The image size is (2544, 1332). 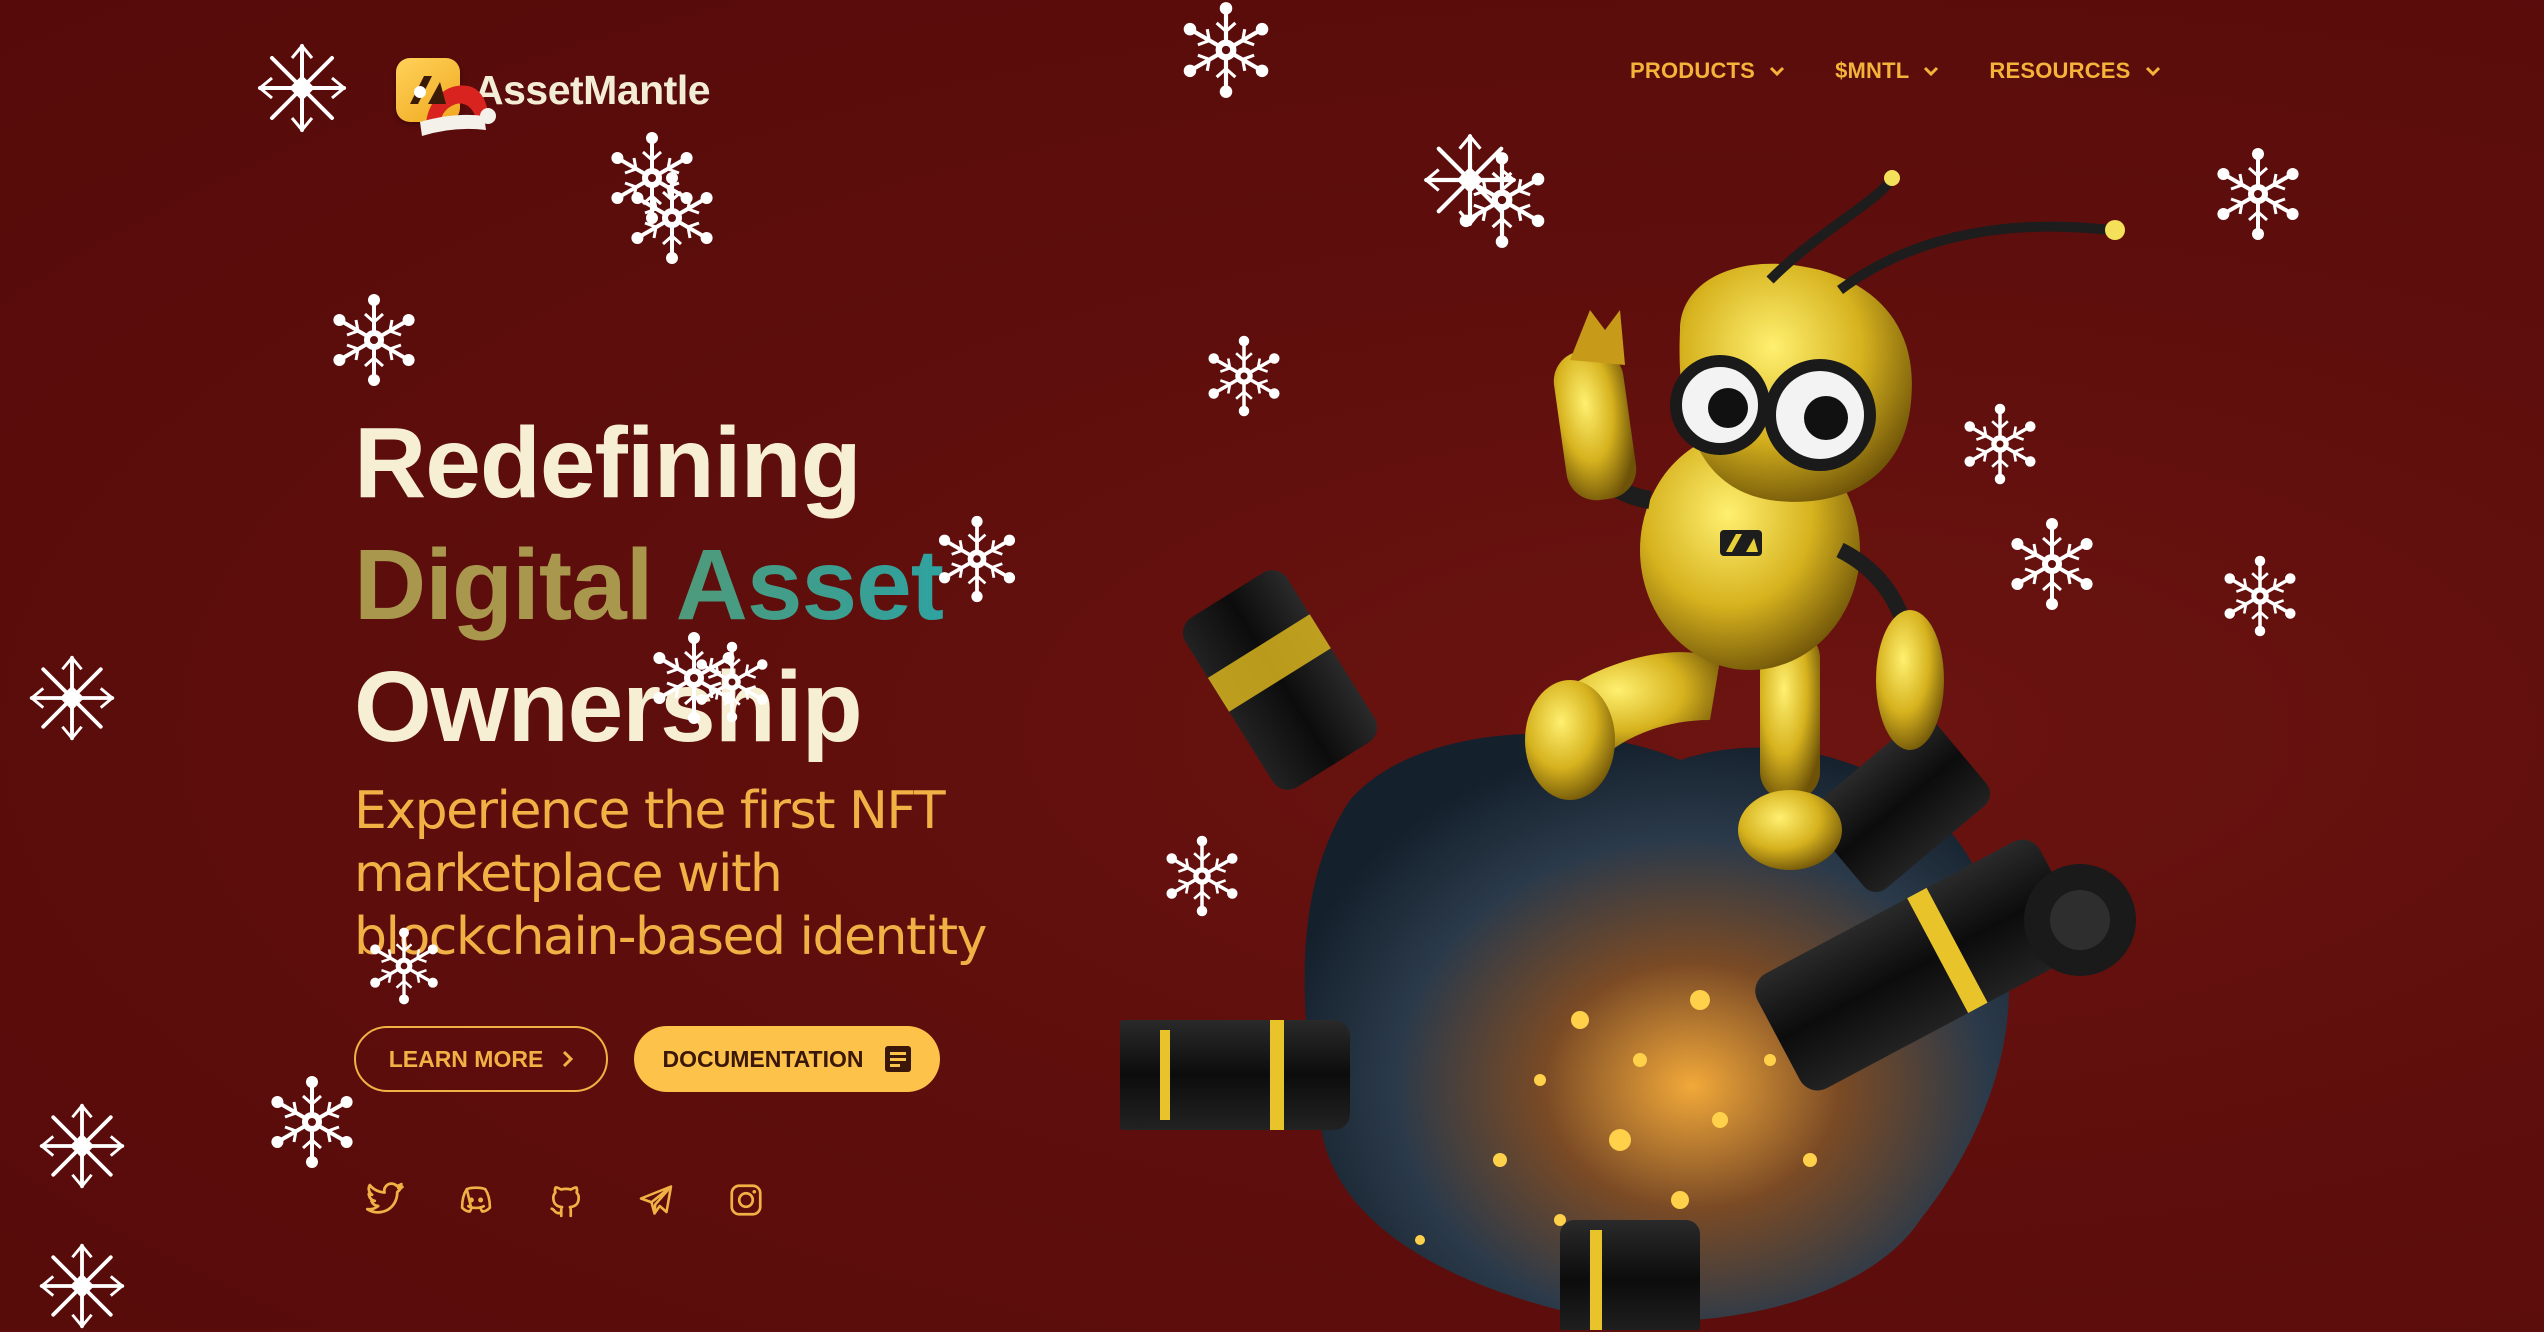 What do you see at coordinates (386, 1200) in the screenshot?
I see `twitter-icon` at bounding box center [386, 1200].